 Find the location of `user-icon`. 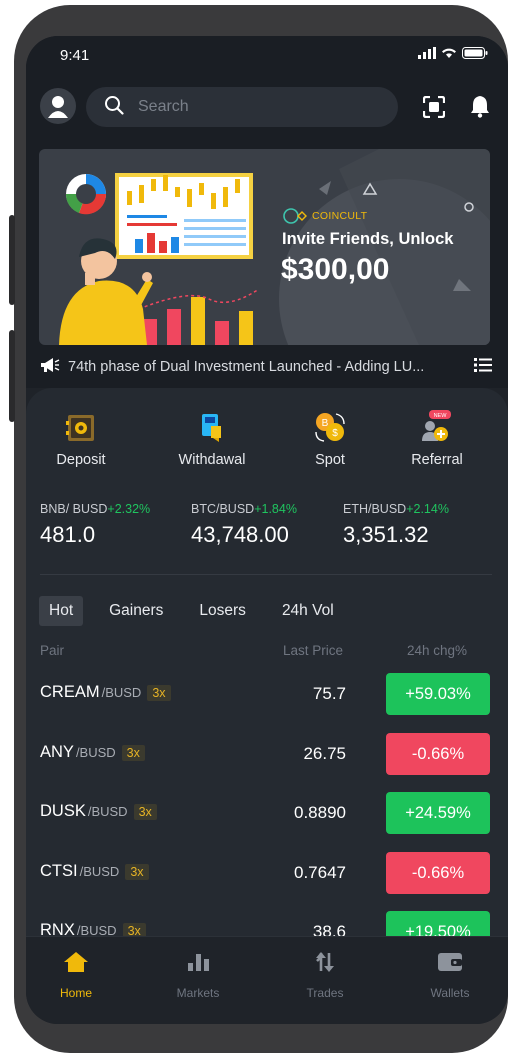

user-icon is located at coordinates (58, 107).